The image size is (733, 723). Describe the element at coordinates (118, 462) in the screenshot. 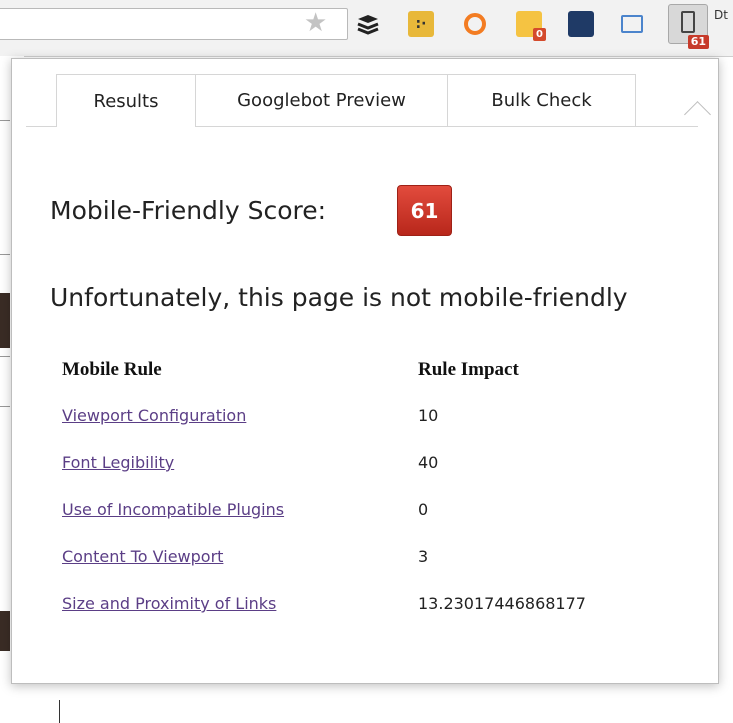

I see `rule-link-font-legibility: Font Legibility` at that location.